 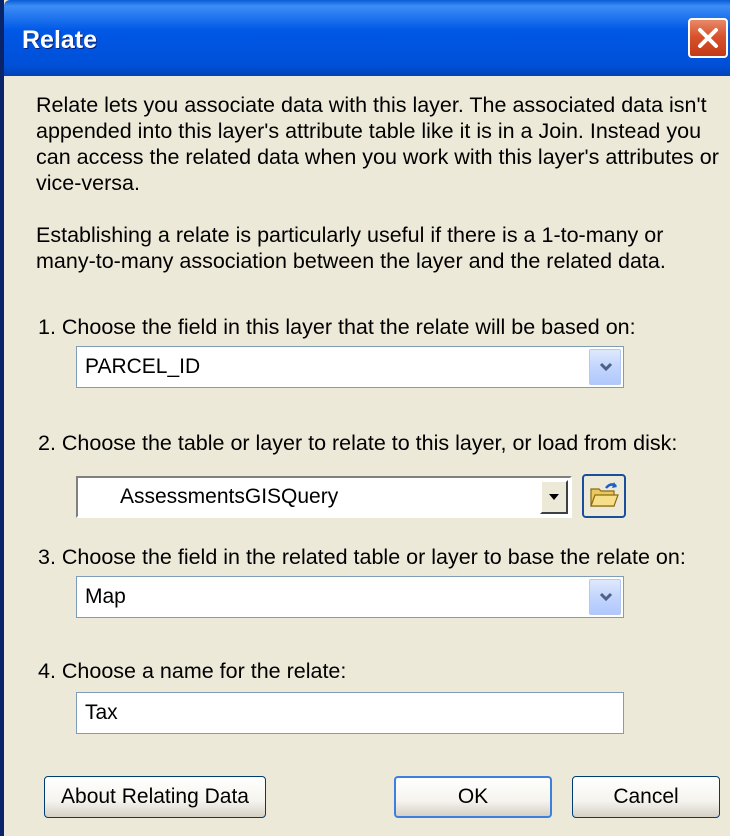 I want to click on layer-field-dropdown-button, so click(x=605, y=367).